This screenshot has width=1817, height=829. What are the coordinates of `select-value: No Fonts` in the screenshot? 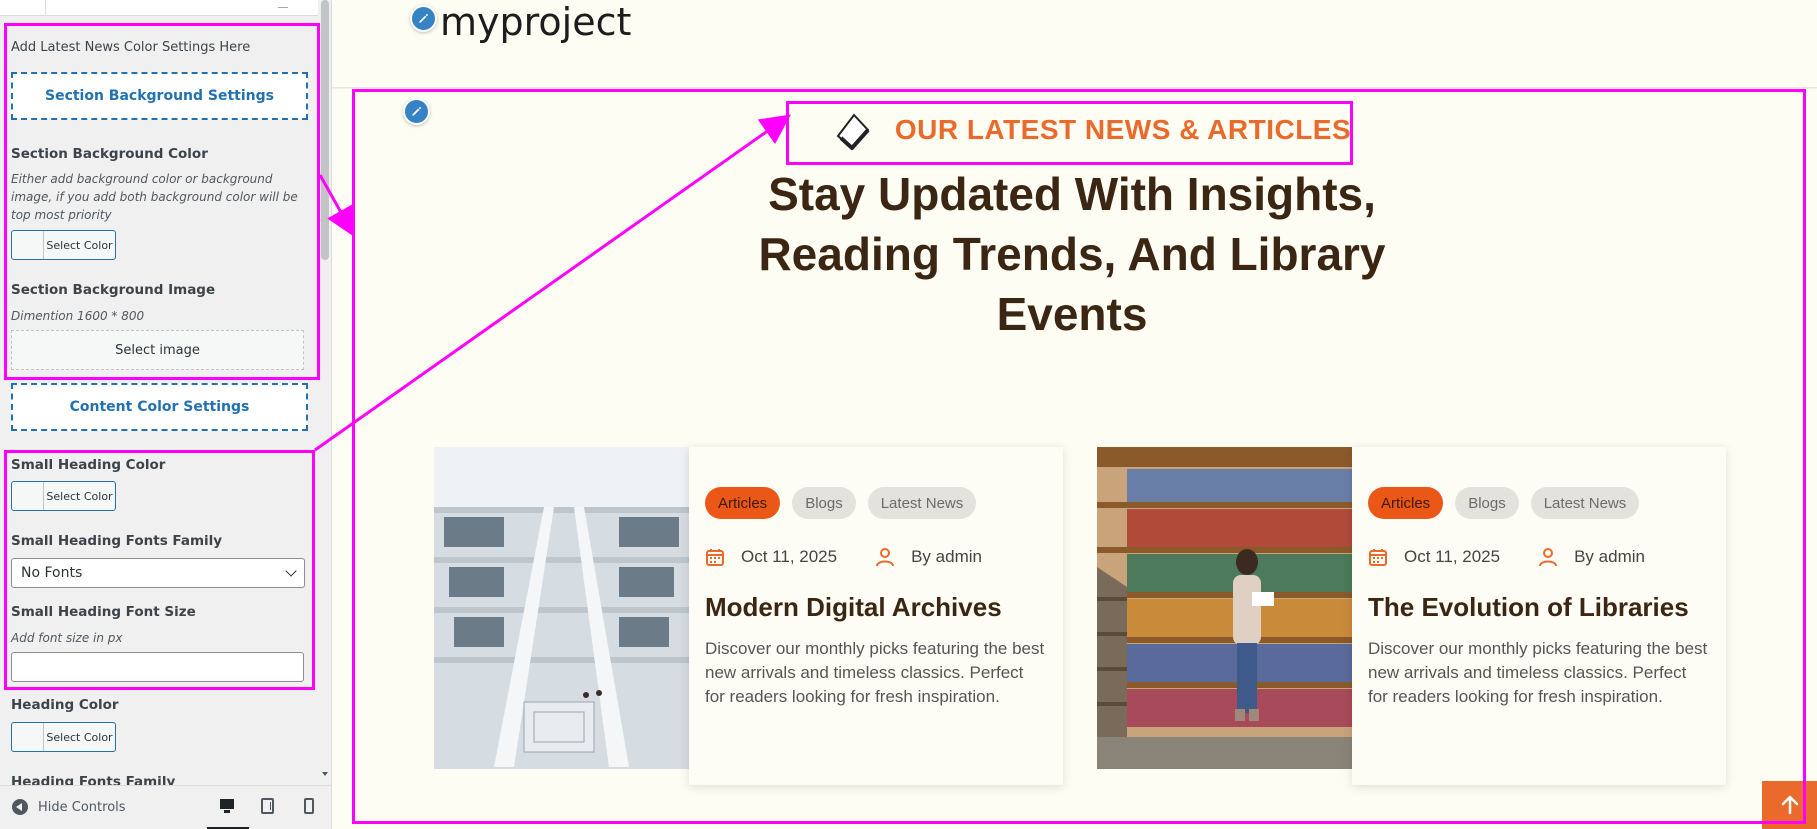 It's located at (52, 573).